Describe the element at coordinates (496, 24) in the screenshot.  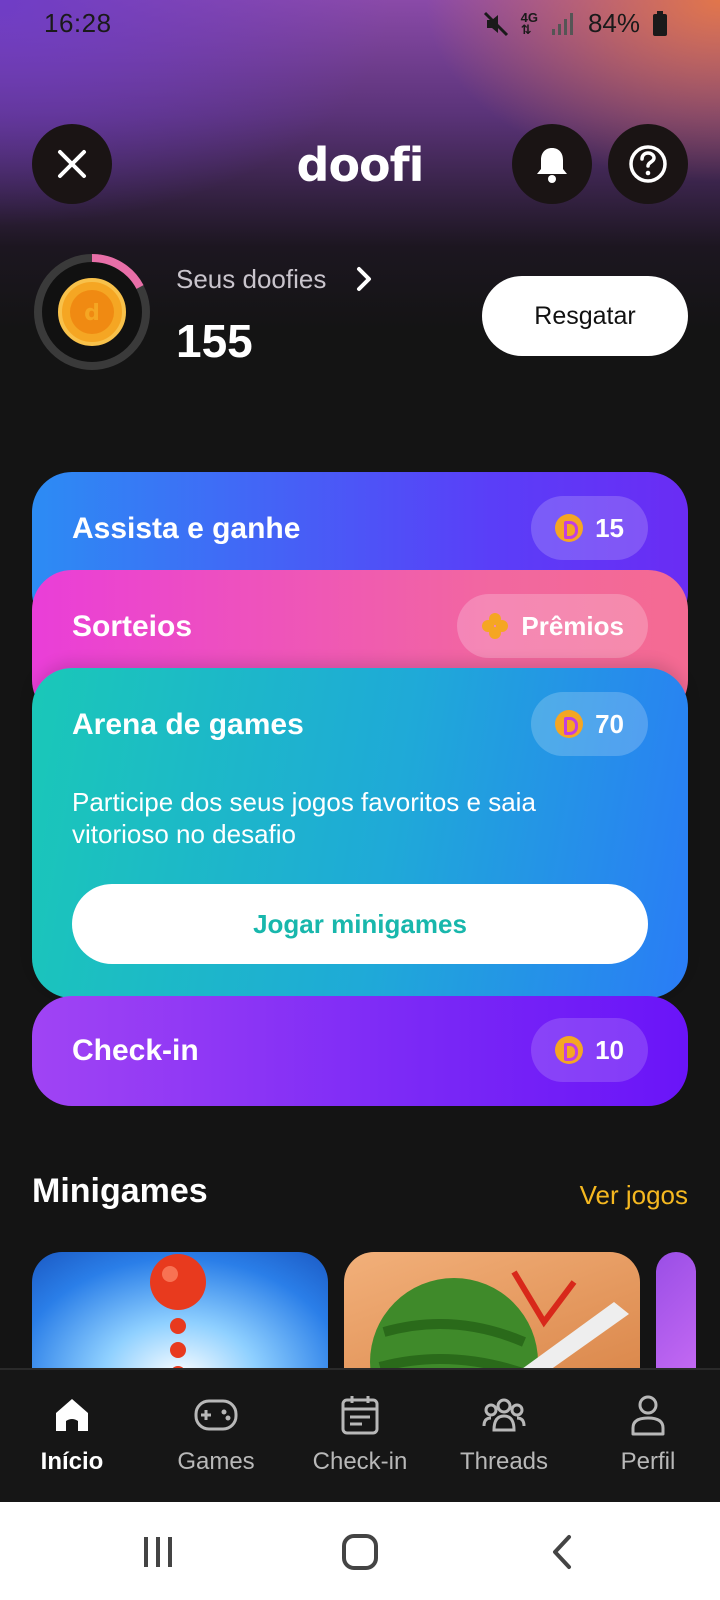
I see `mute-icon` at that location.